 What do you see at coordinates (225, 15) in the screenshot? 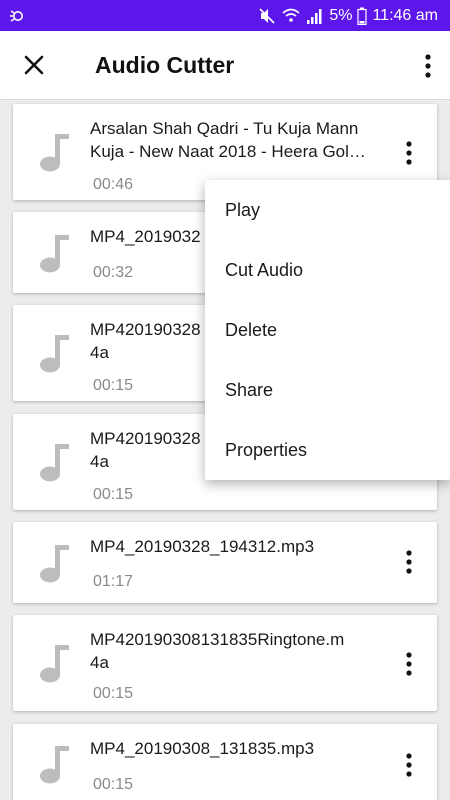
I see `status-bar: 5% 11:46 am` at bounding box center [225, 15].